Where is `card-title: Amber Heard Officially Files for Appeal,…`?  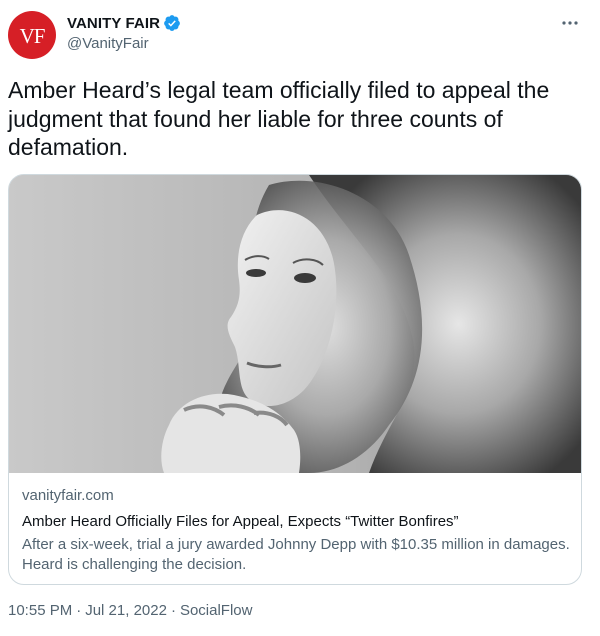
card-title: Amber Heard Officially Files for Appeal,… is located at coordinates (240, 521).